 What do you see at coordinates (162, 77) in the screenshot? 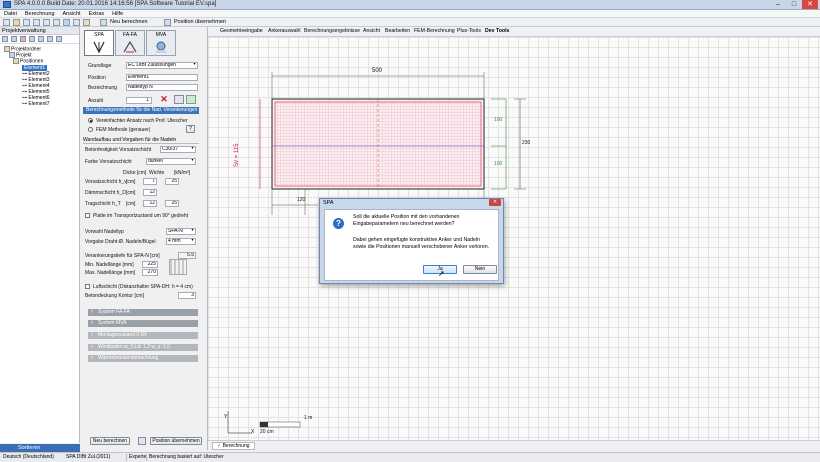
I see `position-input: Element1` at bounding box center [162, 77].